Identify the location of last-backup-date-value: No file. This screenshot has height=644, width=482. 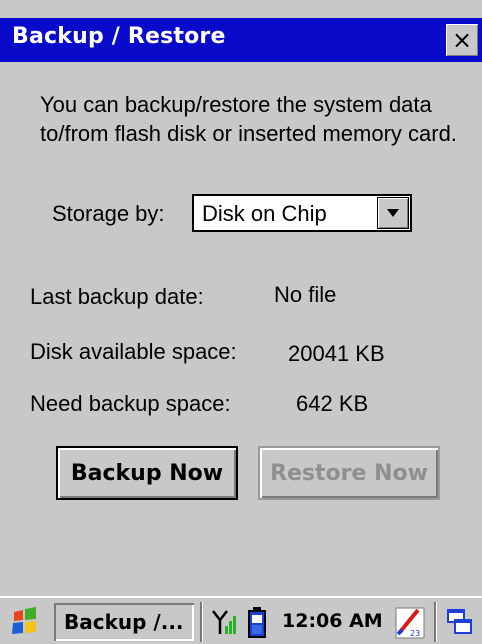
(305, 294).